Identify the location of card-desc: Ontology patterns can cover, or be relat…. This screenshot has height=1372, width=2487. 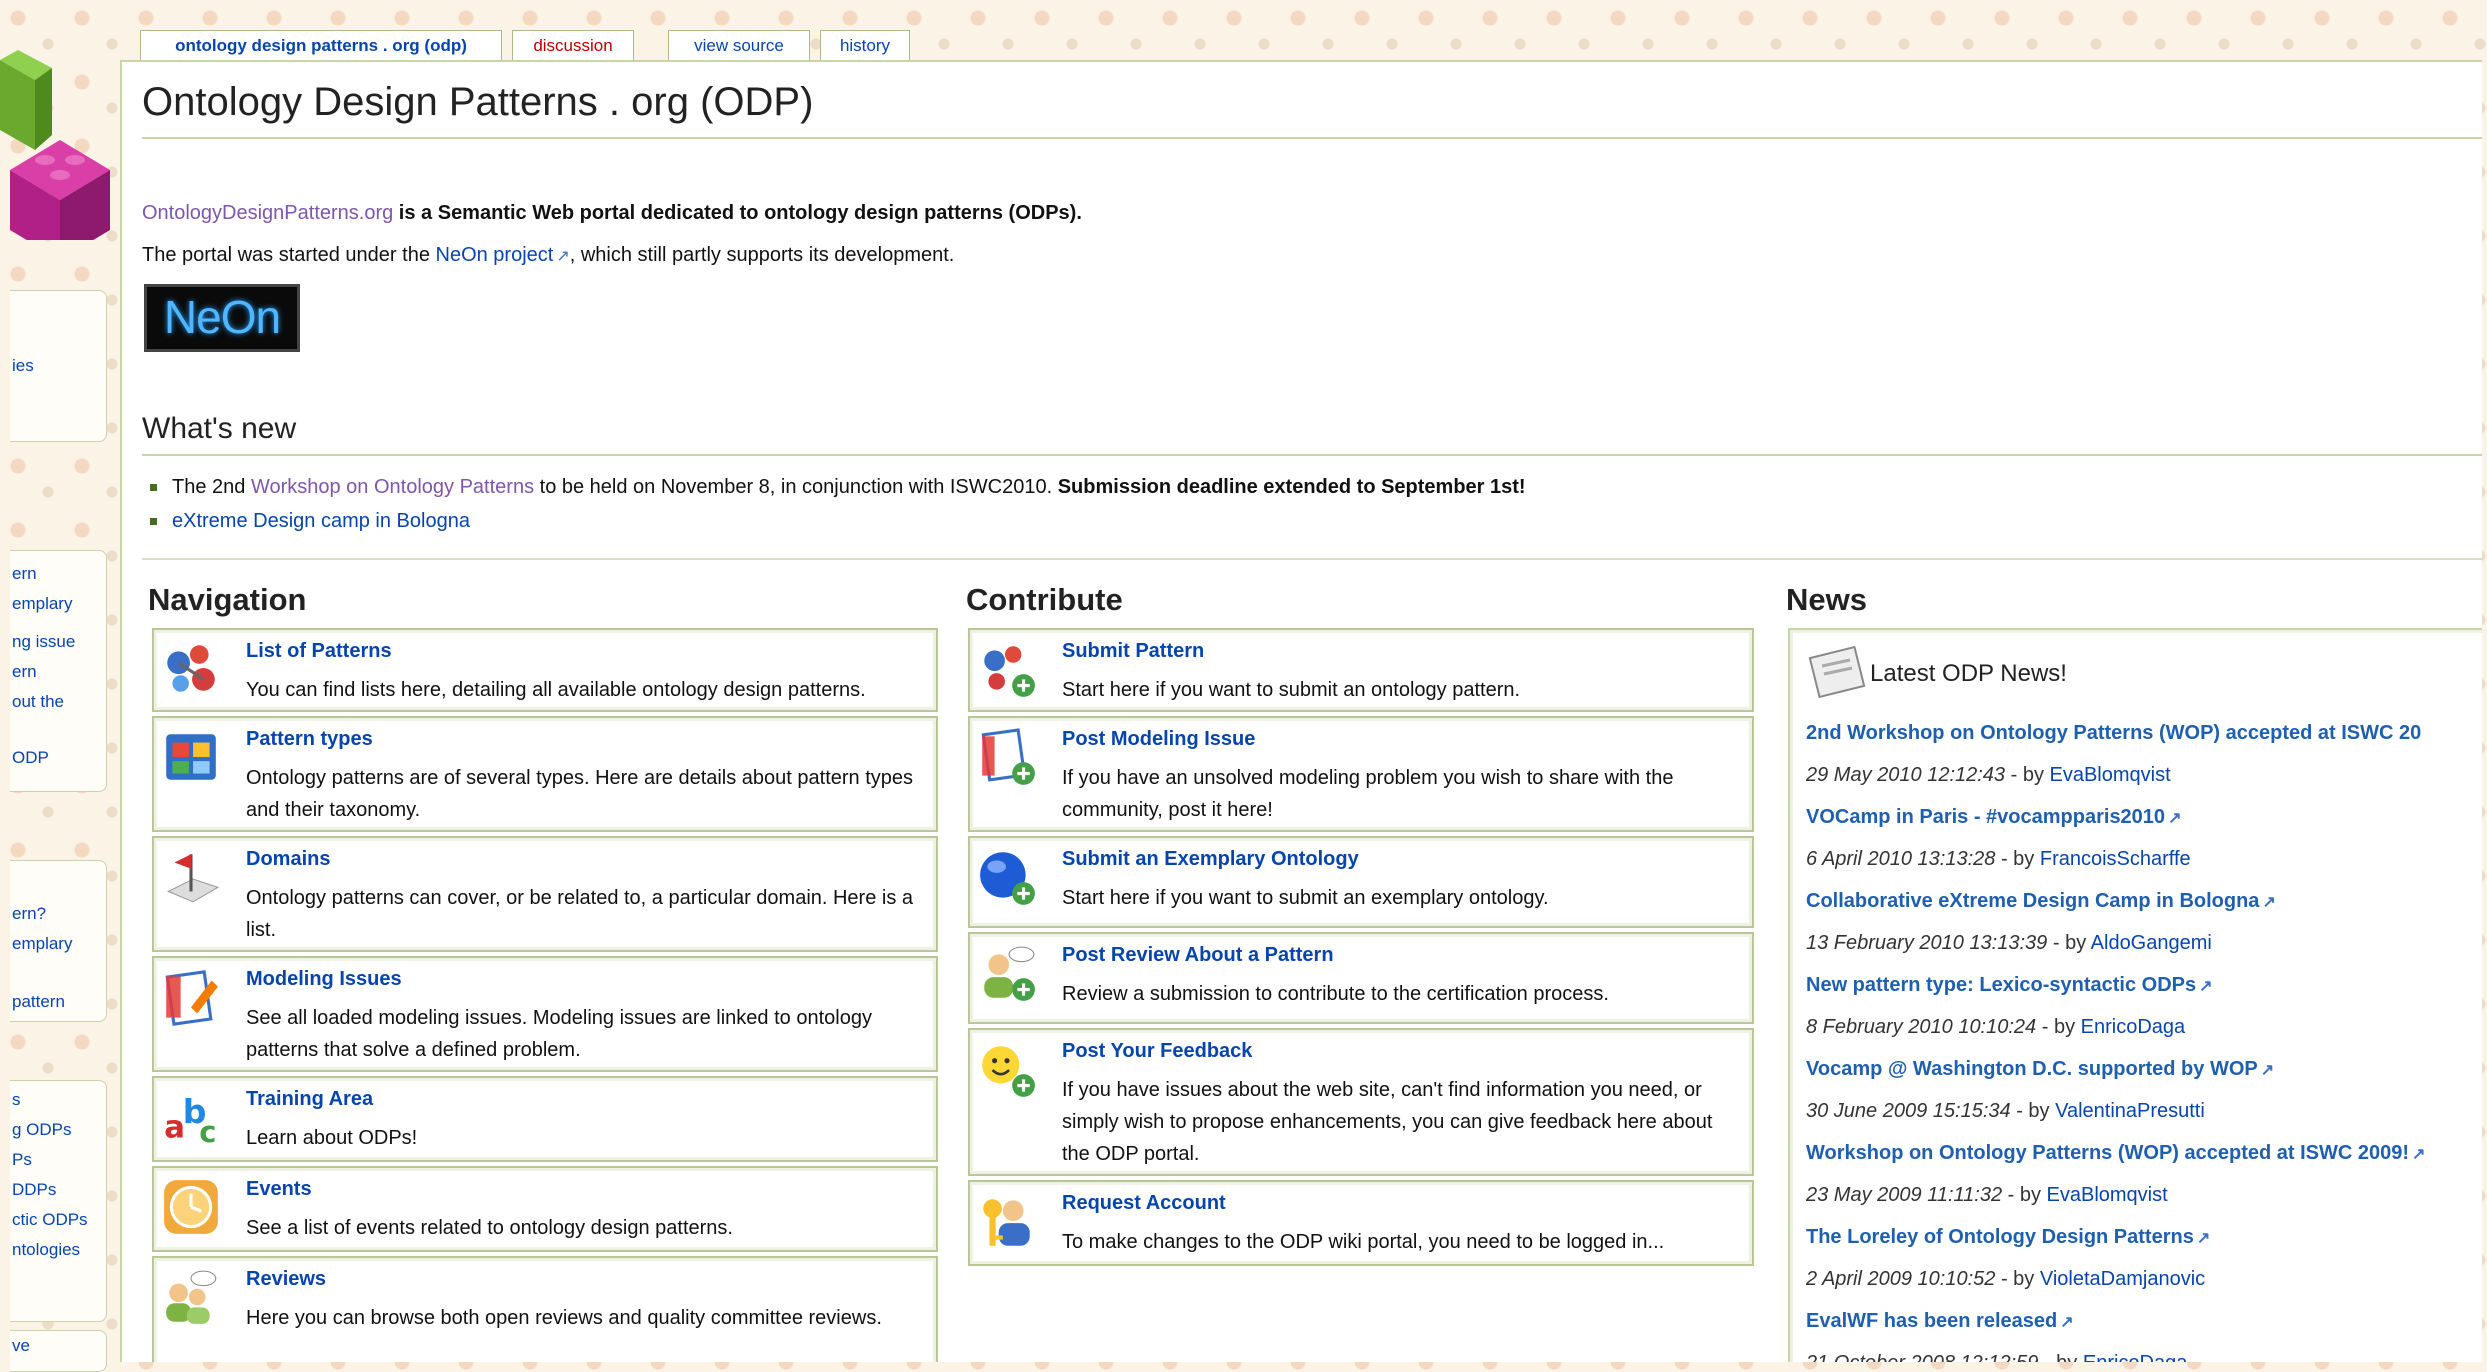
(580, 914).